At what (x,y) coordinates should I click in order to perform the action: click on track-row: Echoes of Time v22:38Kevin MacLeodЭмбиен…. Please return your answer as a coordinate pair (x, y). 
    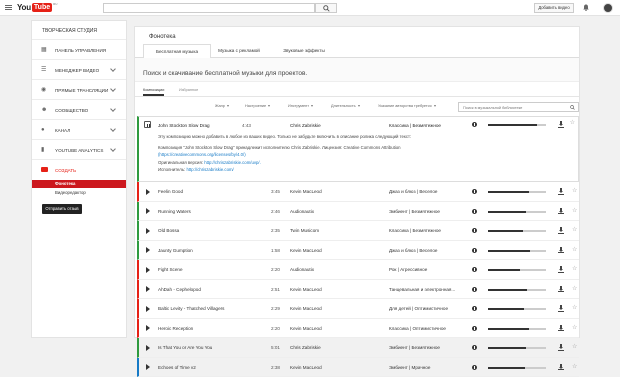
    Looking at the image, I should click on (358, 367).